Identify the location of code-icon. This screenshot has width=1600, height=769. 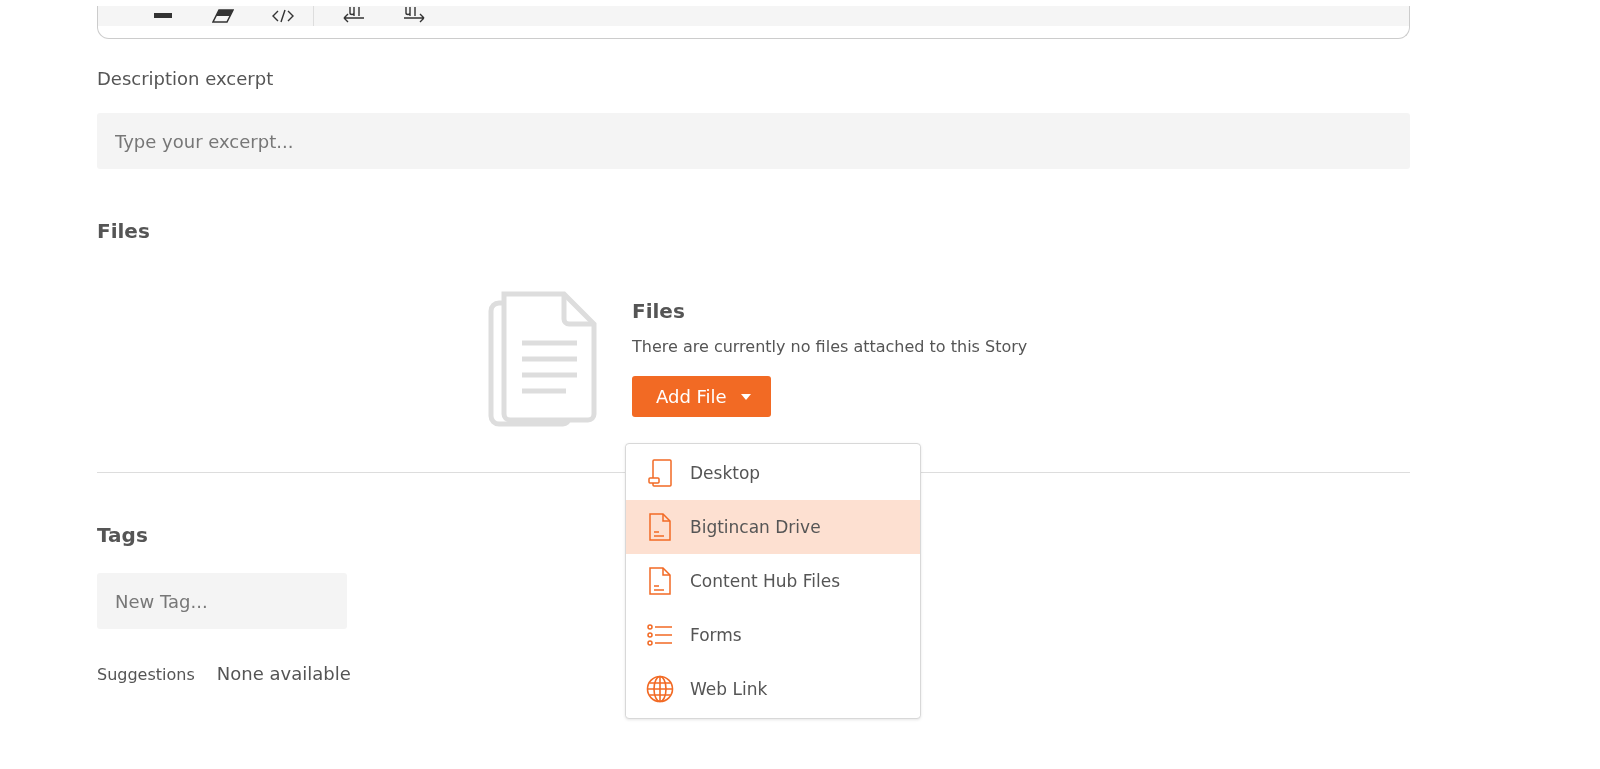
(283, 16).